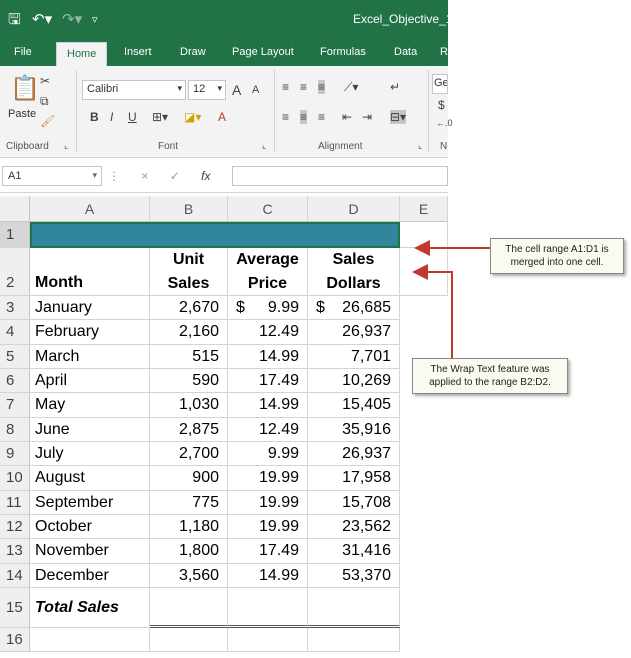 The image size is (631, 658). I want to click on cell-dollars: 15,708, so click(354, 502).